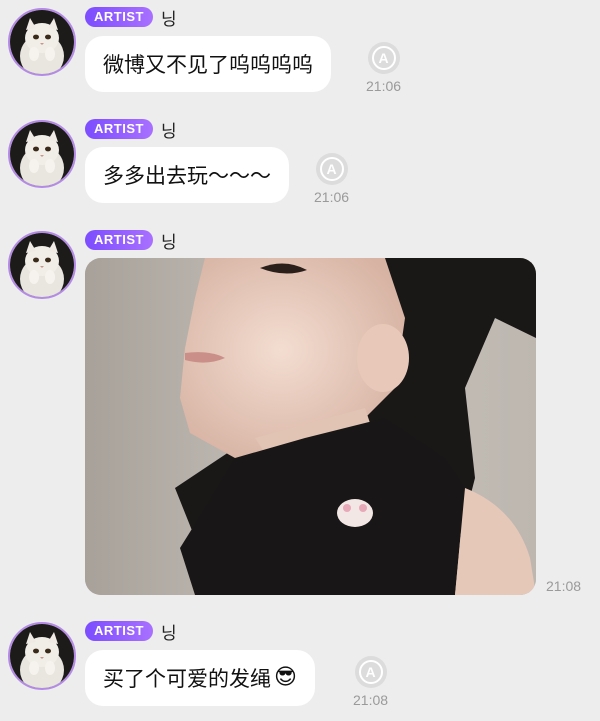 This screenshot has height=721, width=600. I want to click on message-bubble: 买了个可爱的发绳 😎, so click(200, 678).